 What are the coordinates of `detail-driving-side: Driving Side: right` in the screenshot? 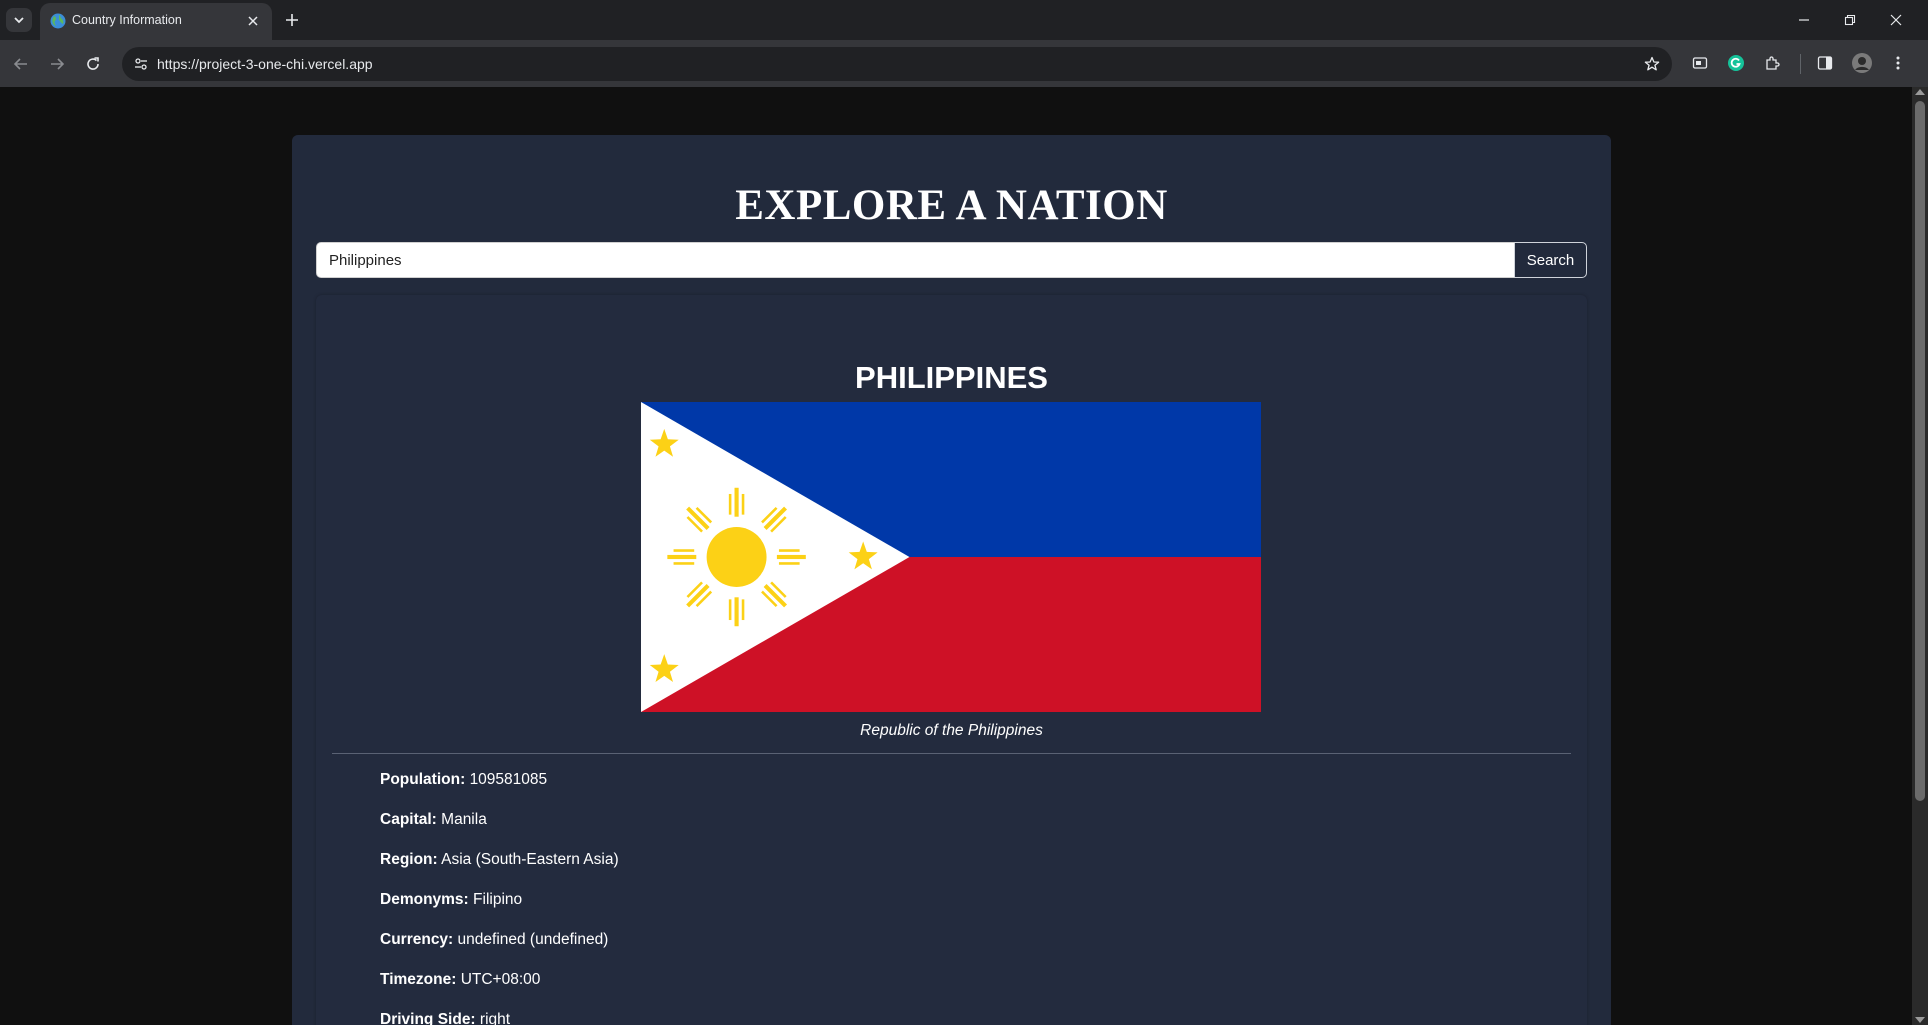 It's located at (499, 1017).